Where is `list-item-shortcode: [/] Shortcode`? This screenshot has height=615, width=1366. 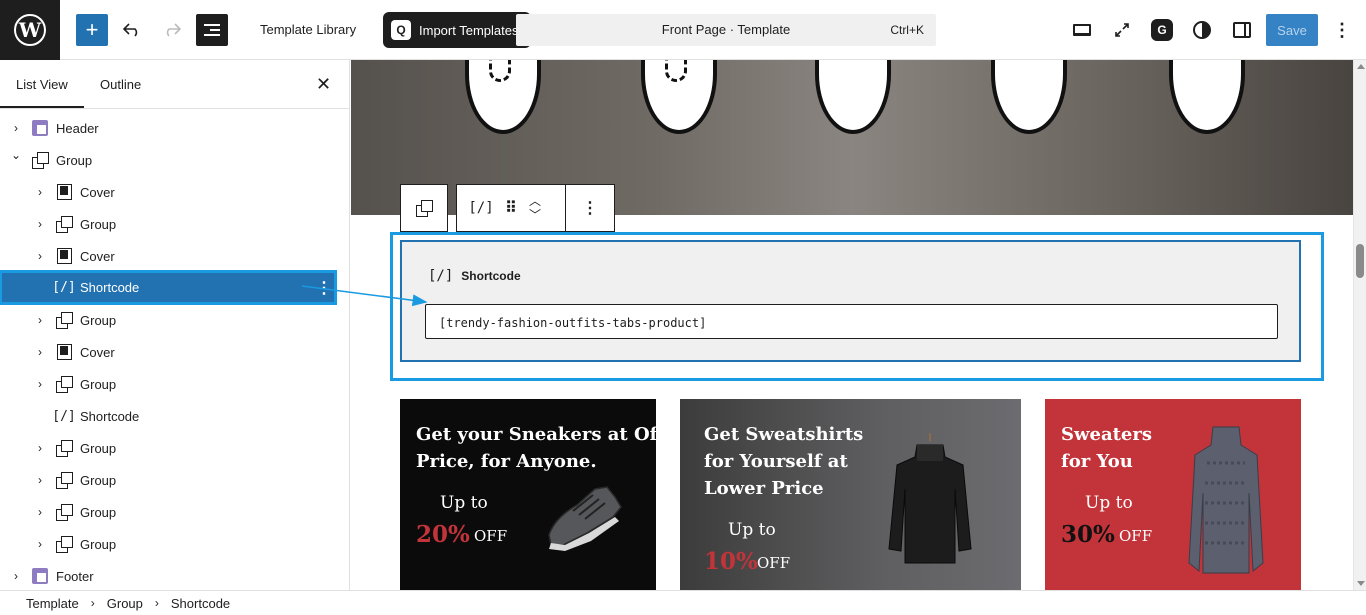
list-item-shortcode: [/] Shortcode is located at coordinates (175, 416).